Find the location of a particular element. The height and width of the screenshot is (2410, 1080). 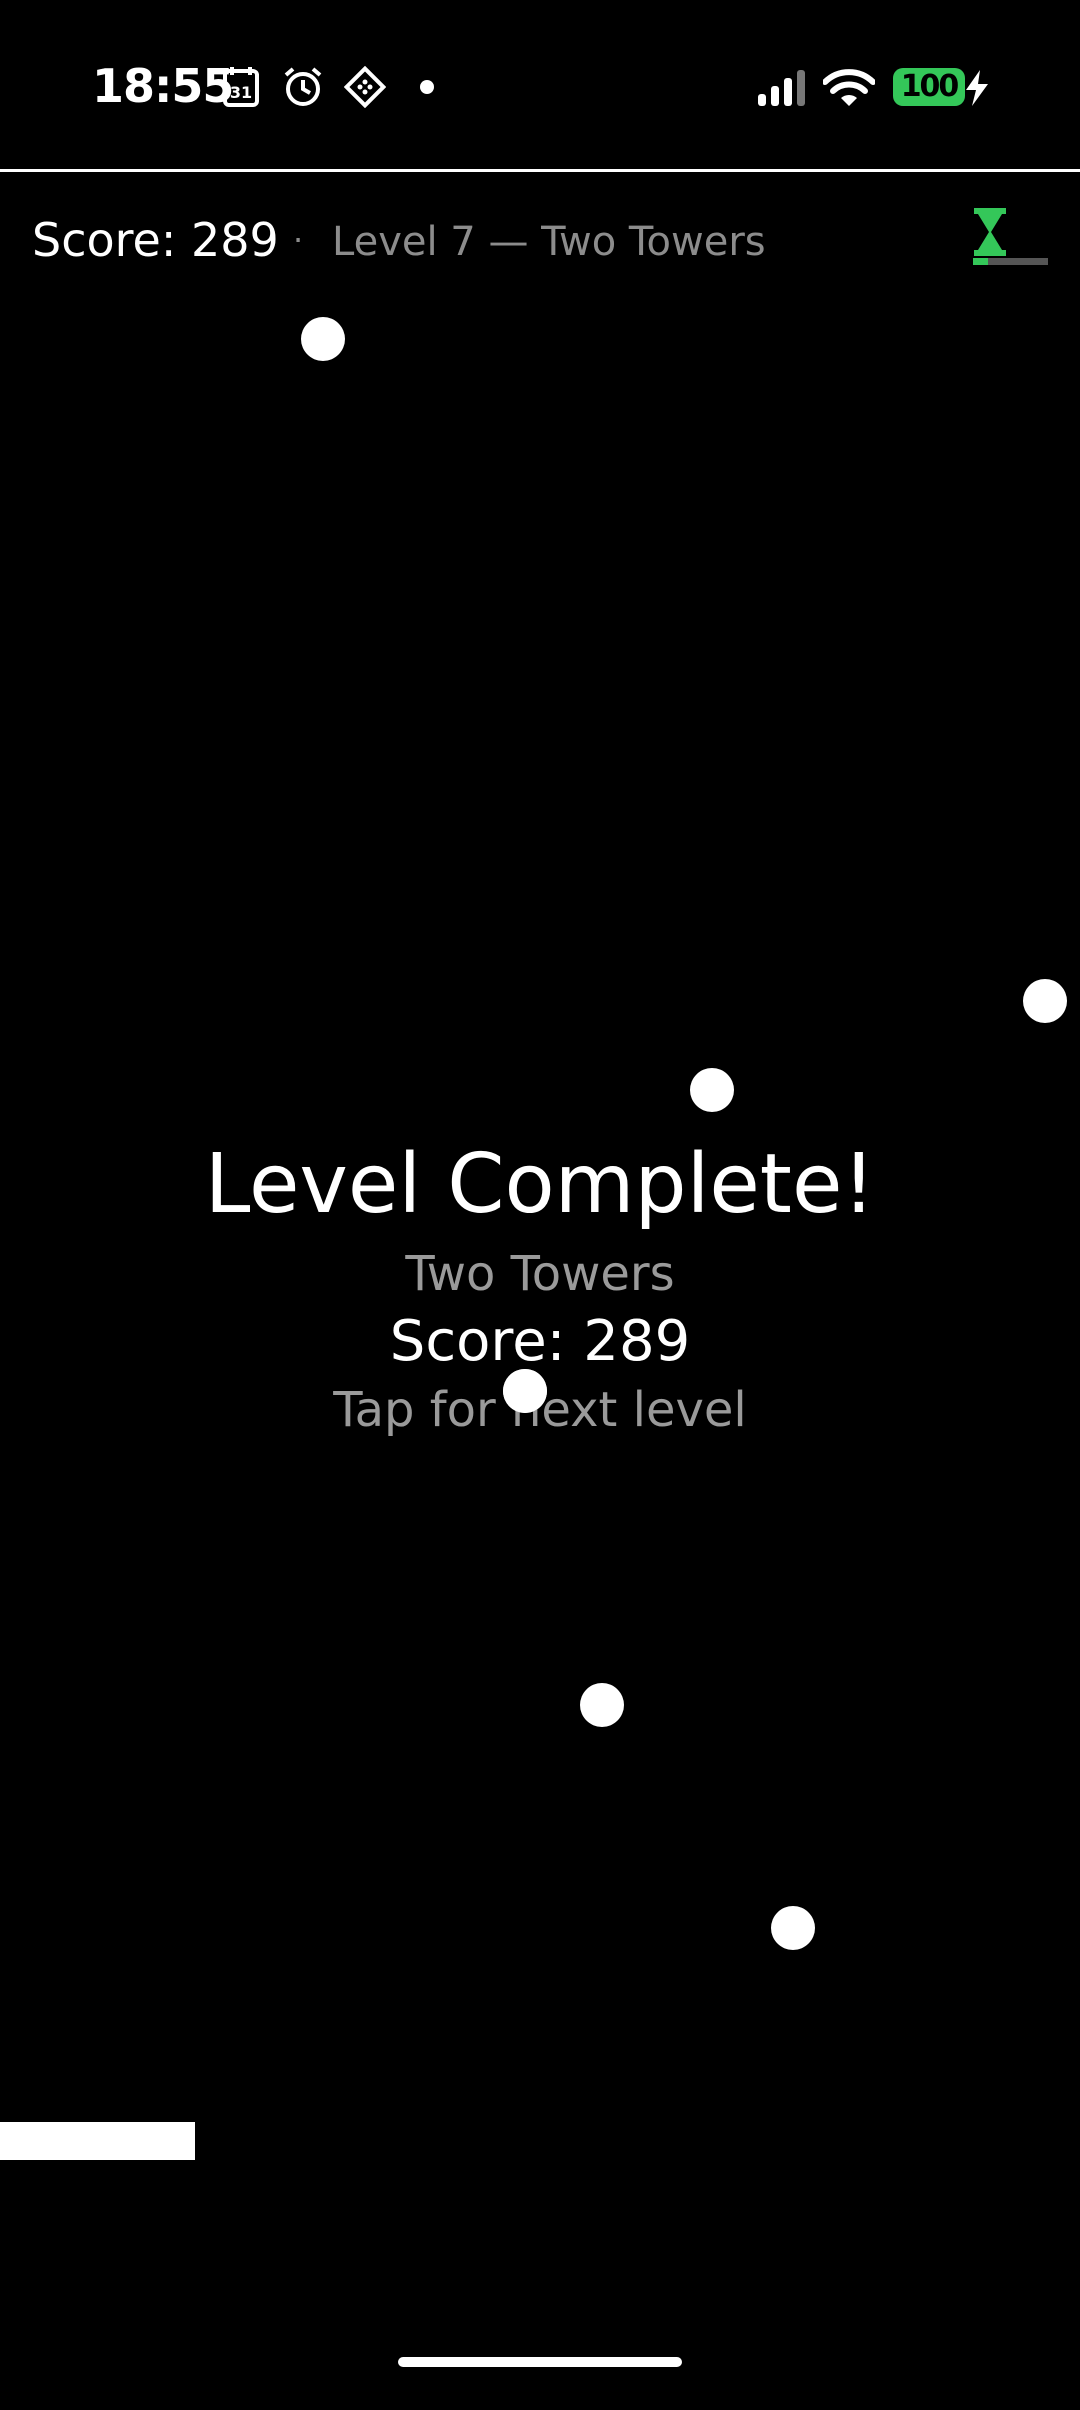

status-bar: 18:55 31 100 is located at coordinates (540, 86).